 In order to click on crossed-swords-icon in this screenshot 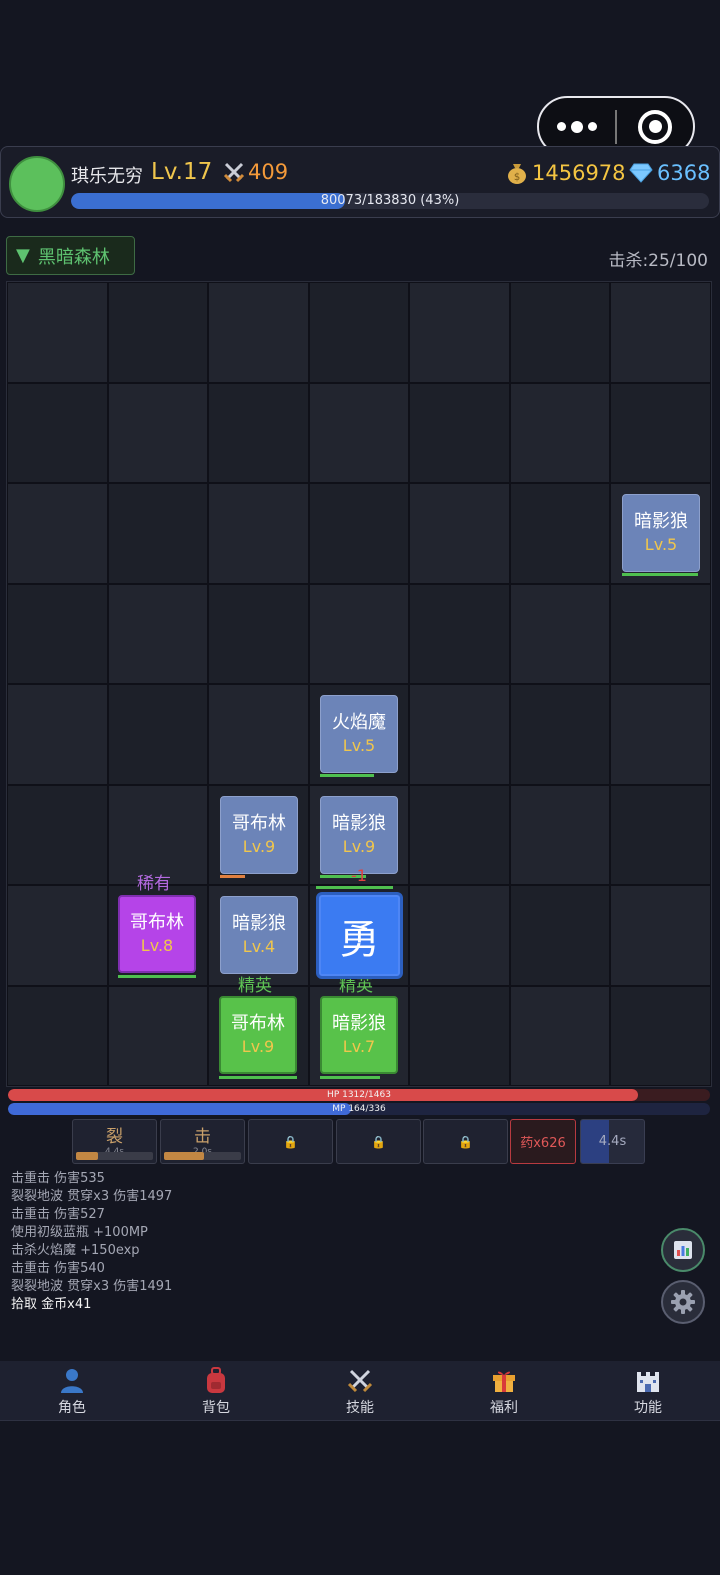, I will do `click(234, 172)`.